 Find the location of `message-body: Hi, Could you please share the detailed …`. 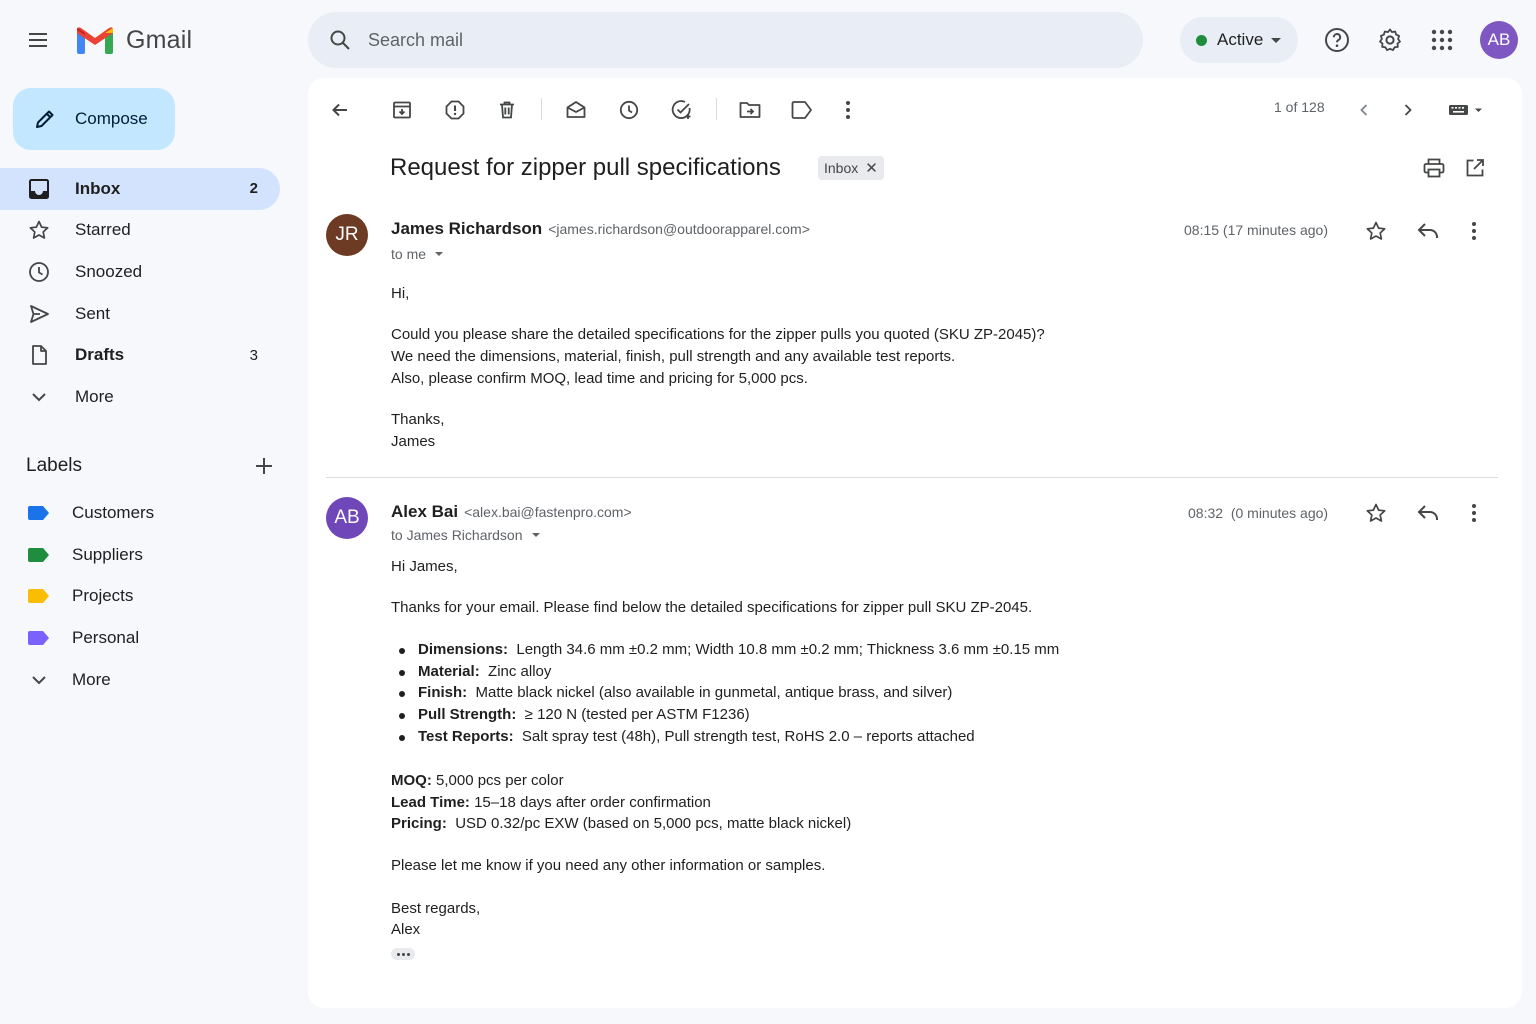

message-body: Hi, Could you please share the detailed … is located at coordinates (718, 368).